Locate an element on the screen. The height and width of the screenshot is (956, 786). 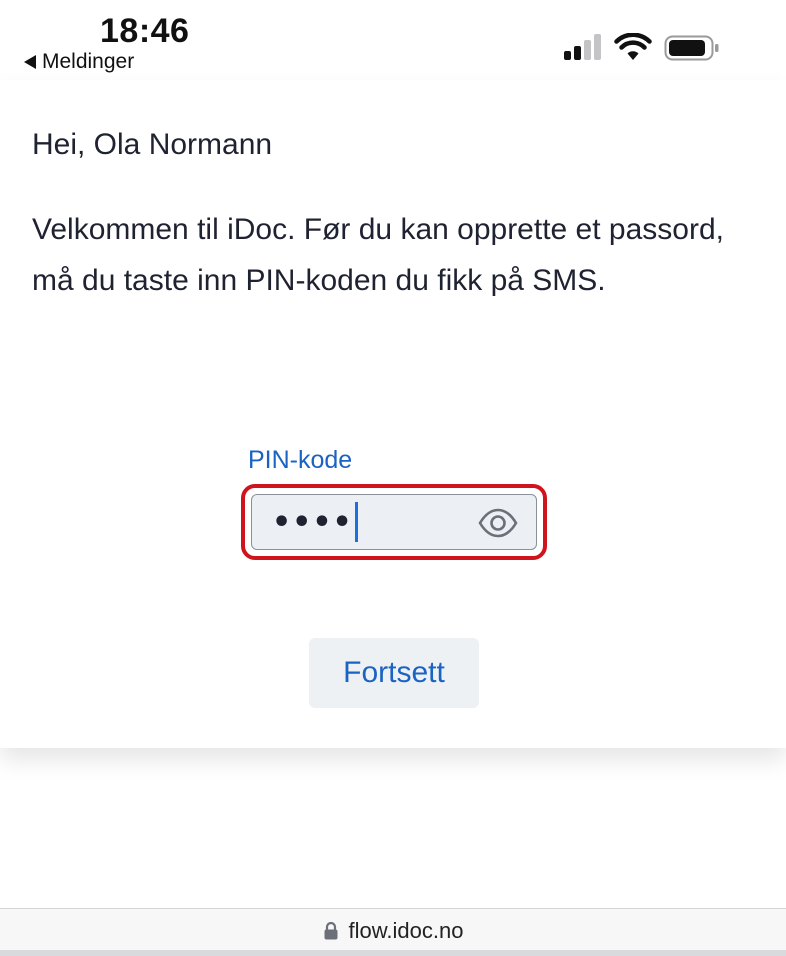
back-link-label: Meldinger is located at coordinates (88, 61).